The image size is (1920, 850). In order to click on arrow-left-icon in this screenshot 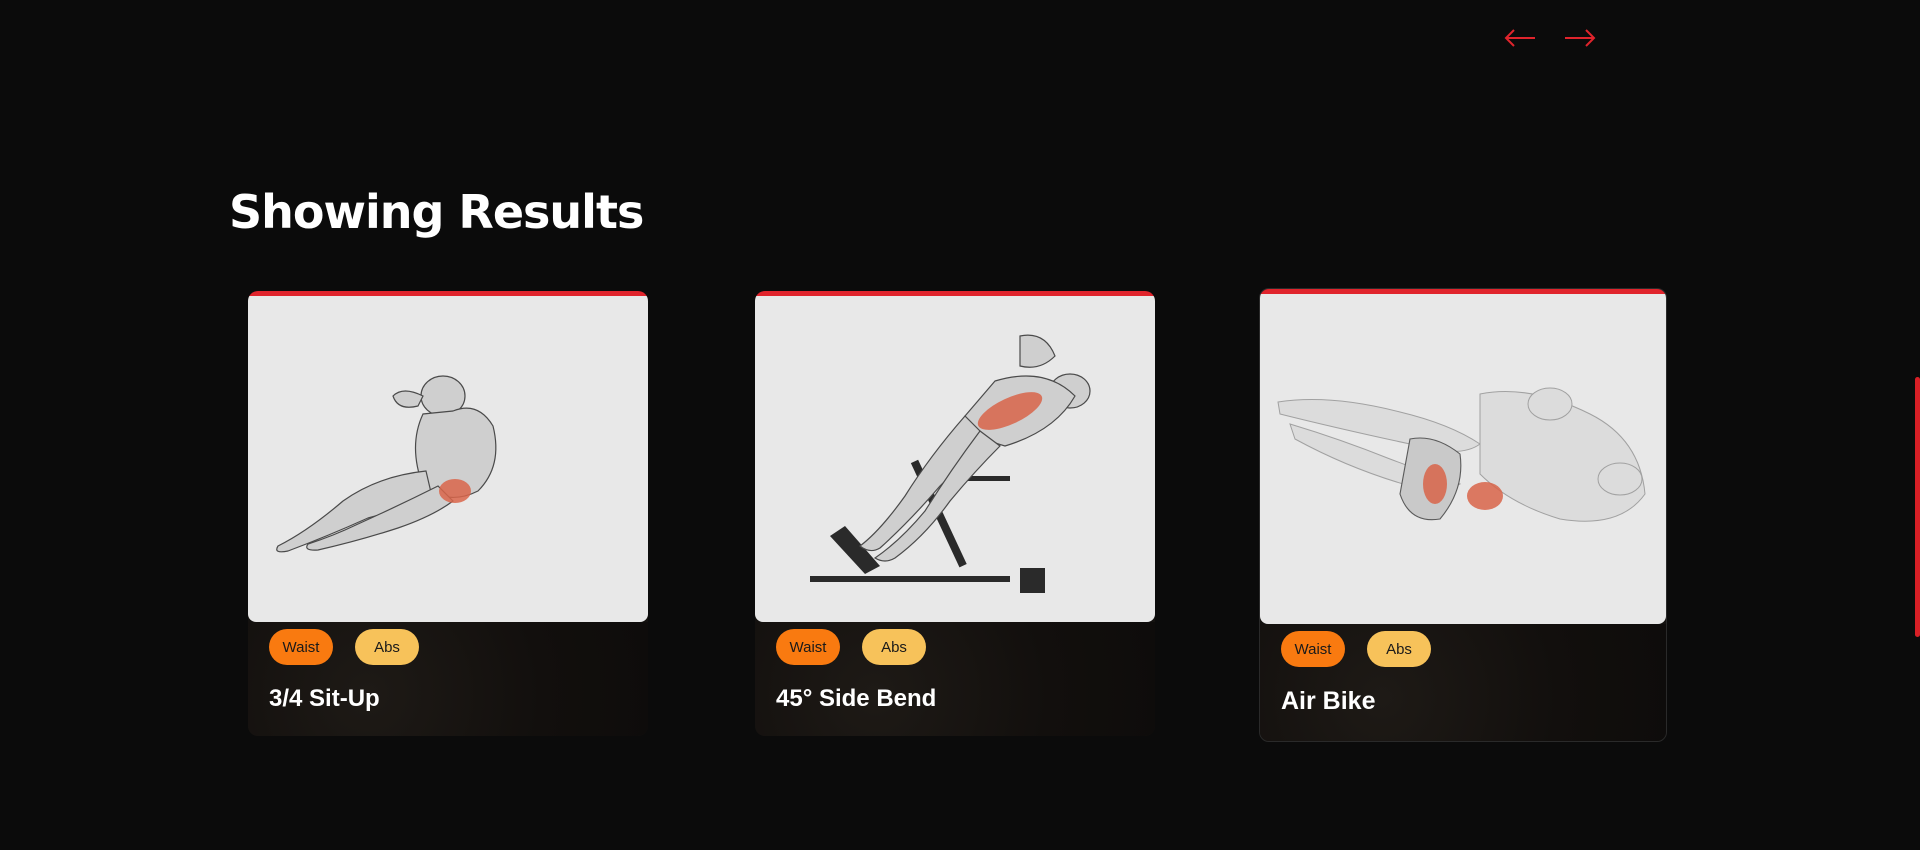, I will do `click(1519, 38)`.